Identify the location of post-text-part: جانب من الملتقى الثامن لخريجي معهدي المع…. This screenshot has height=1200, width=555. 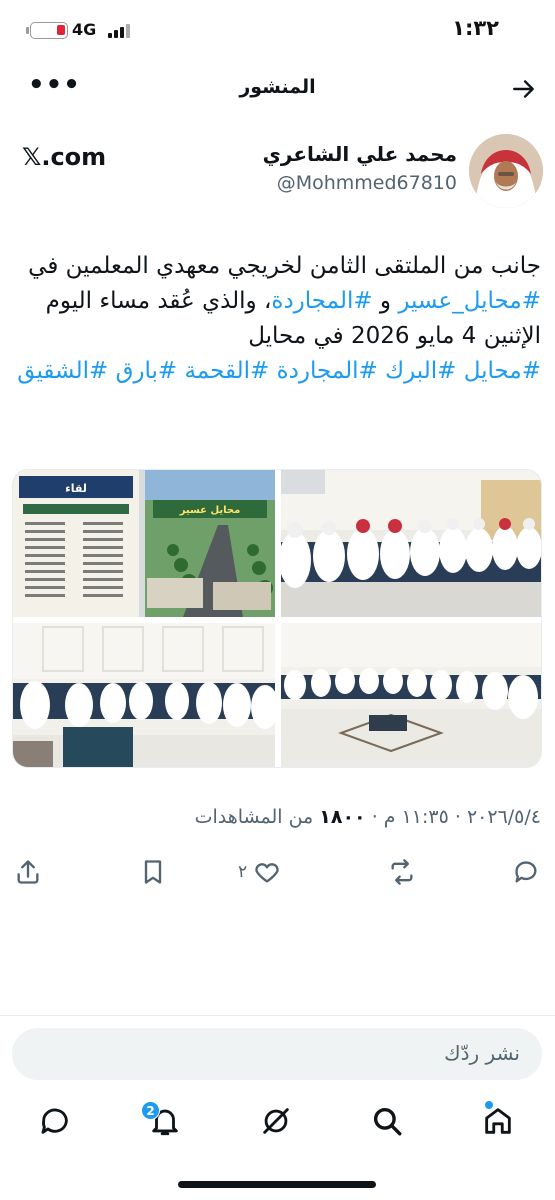
(284, 266).